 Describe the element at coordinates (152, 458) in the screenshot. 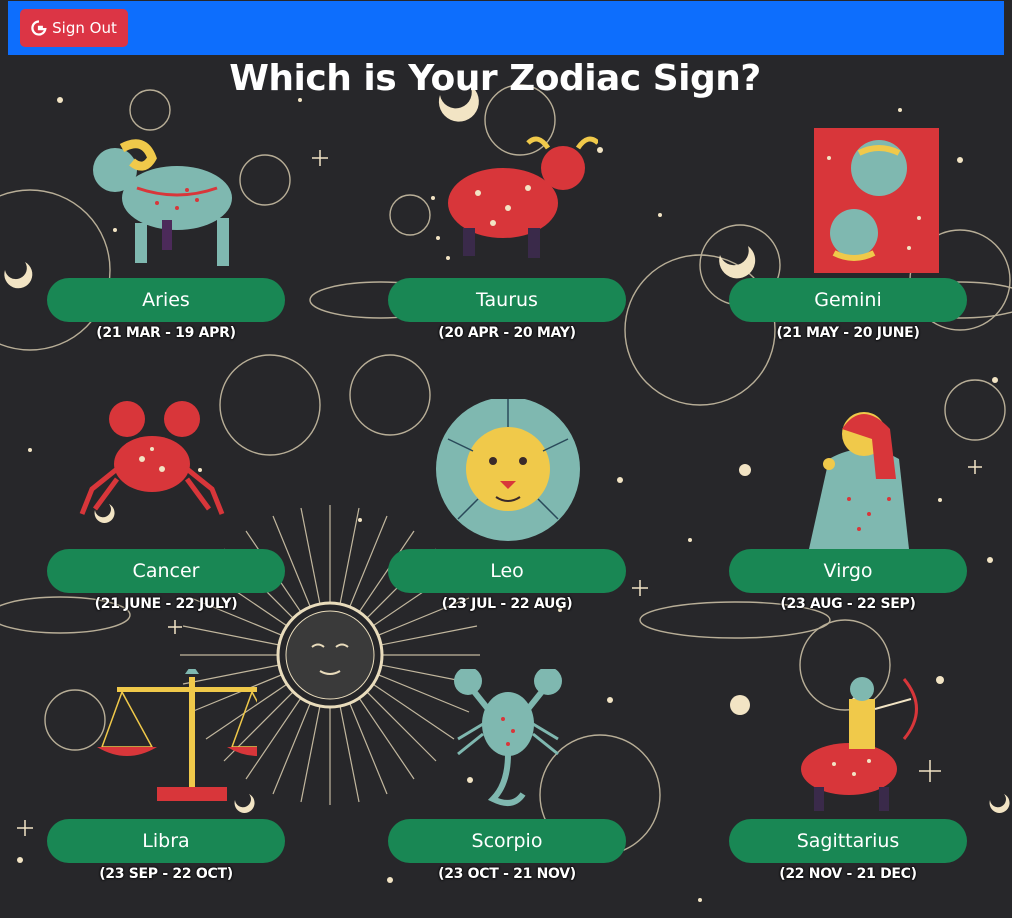

I see `crab-icon` at that location.